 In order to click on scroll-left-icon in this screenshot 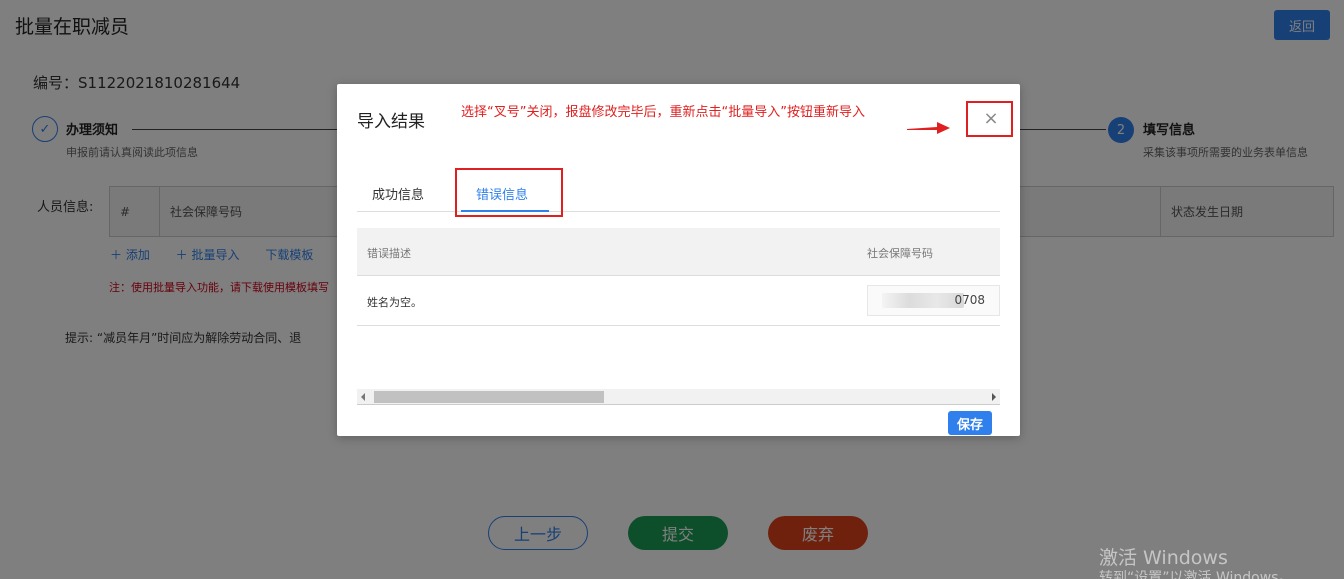, I will do `click(363, 397)`.